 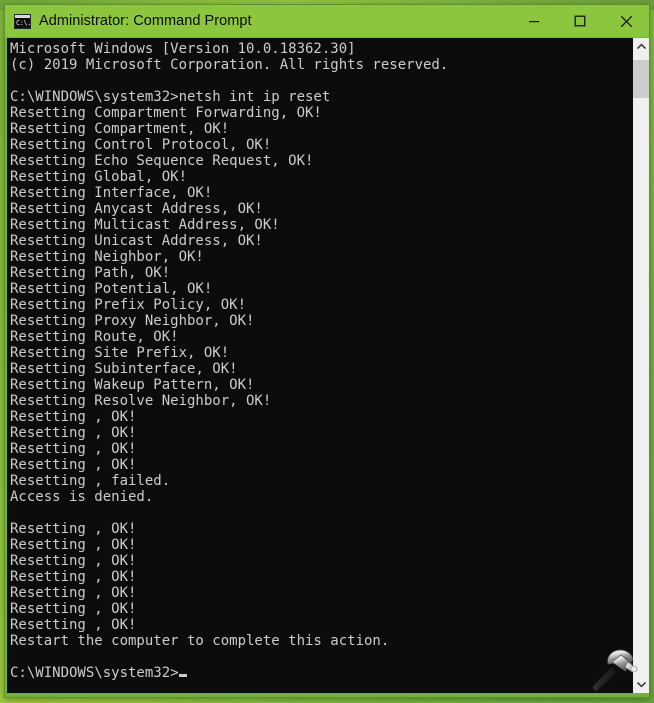 I want to click on scrollbar-up-button, so click(x=641, y=46).